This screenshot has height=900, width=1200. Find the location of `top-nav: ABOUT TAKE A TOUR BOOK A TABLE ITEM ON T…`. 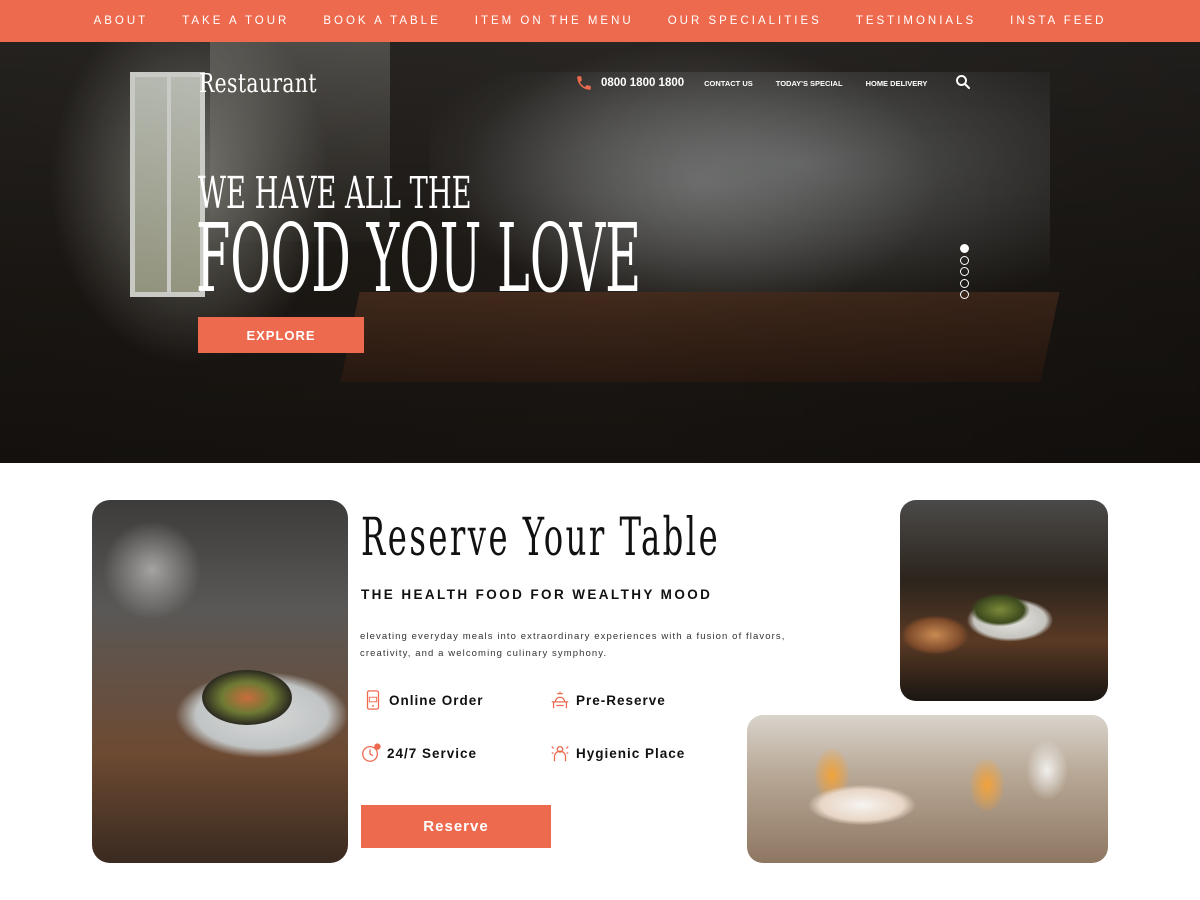

top-nav: ABOUT TAKE A TOUR BOOK A TABLE ITEM ON T… is located at coordinates (600, 21).